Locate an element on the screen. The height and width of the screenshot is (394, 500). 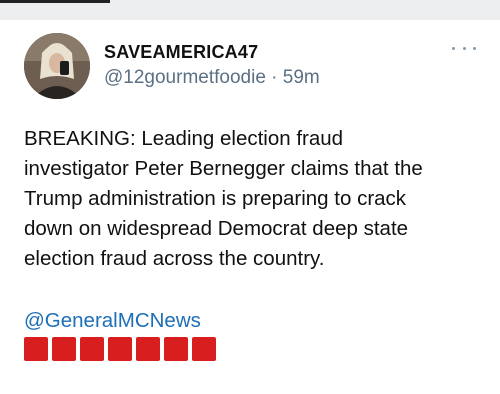
red-square-emoji-row is located at coordinates (122, 349).